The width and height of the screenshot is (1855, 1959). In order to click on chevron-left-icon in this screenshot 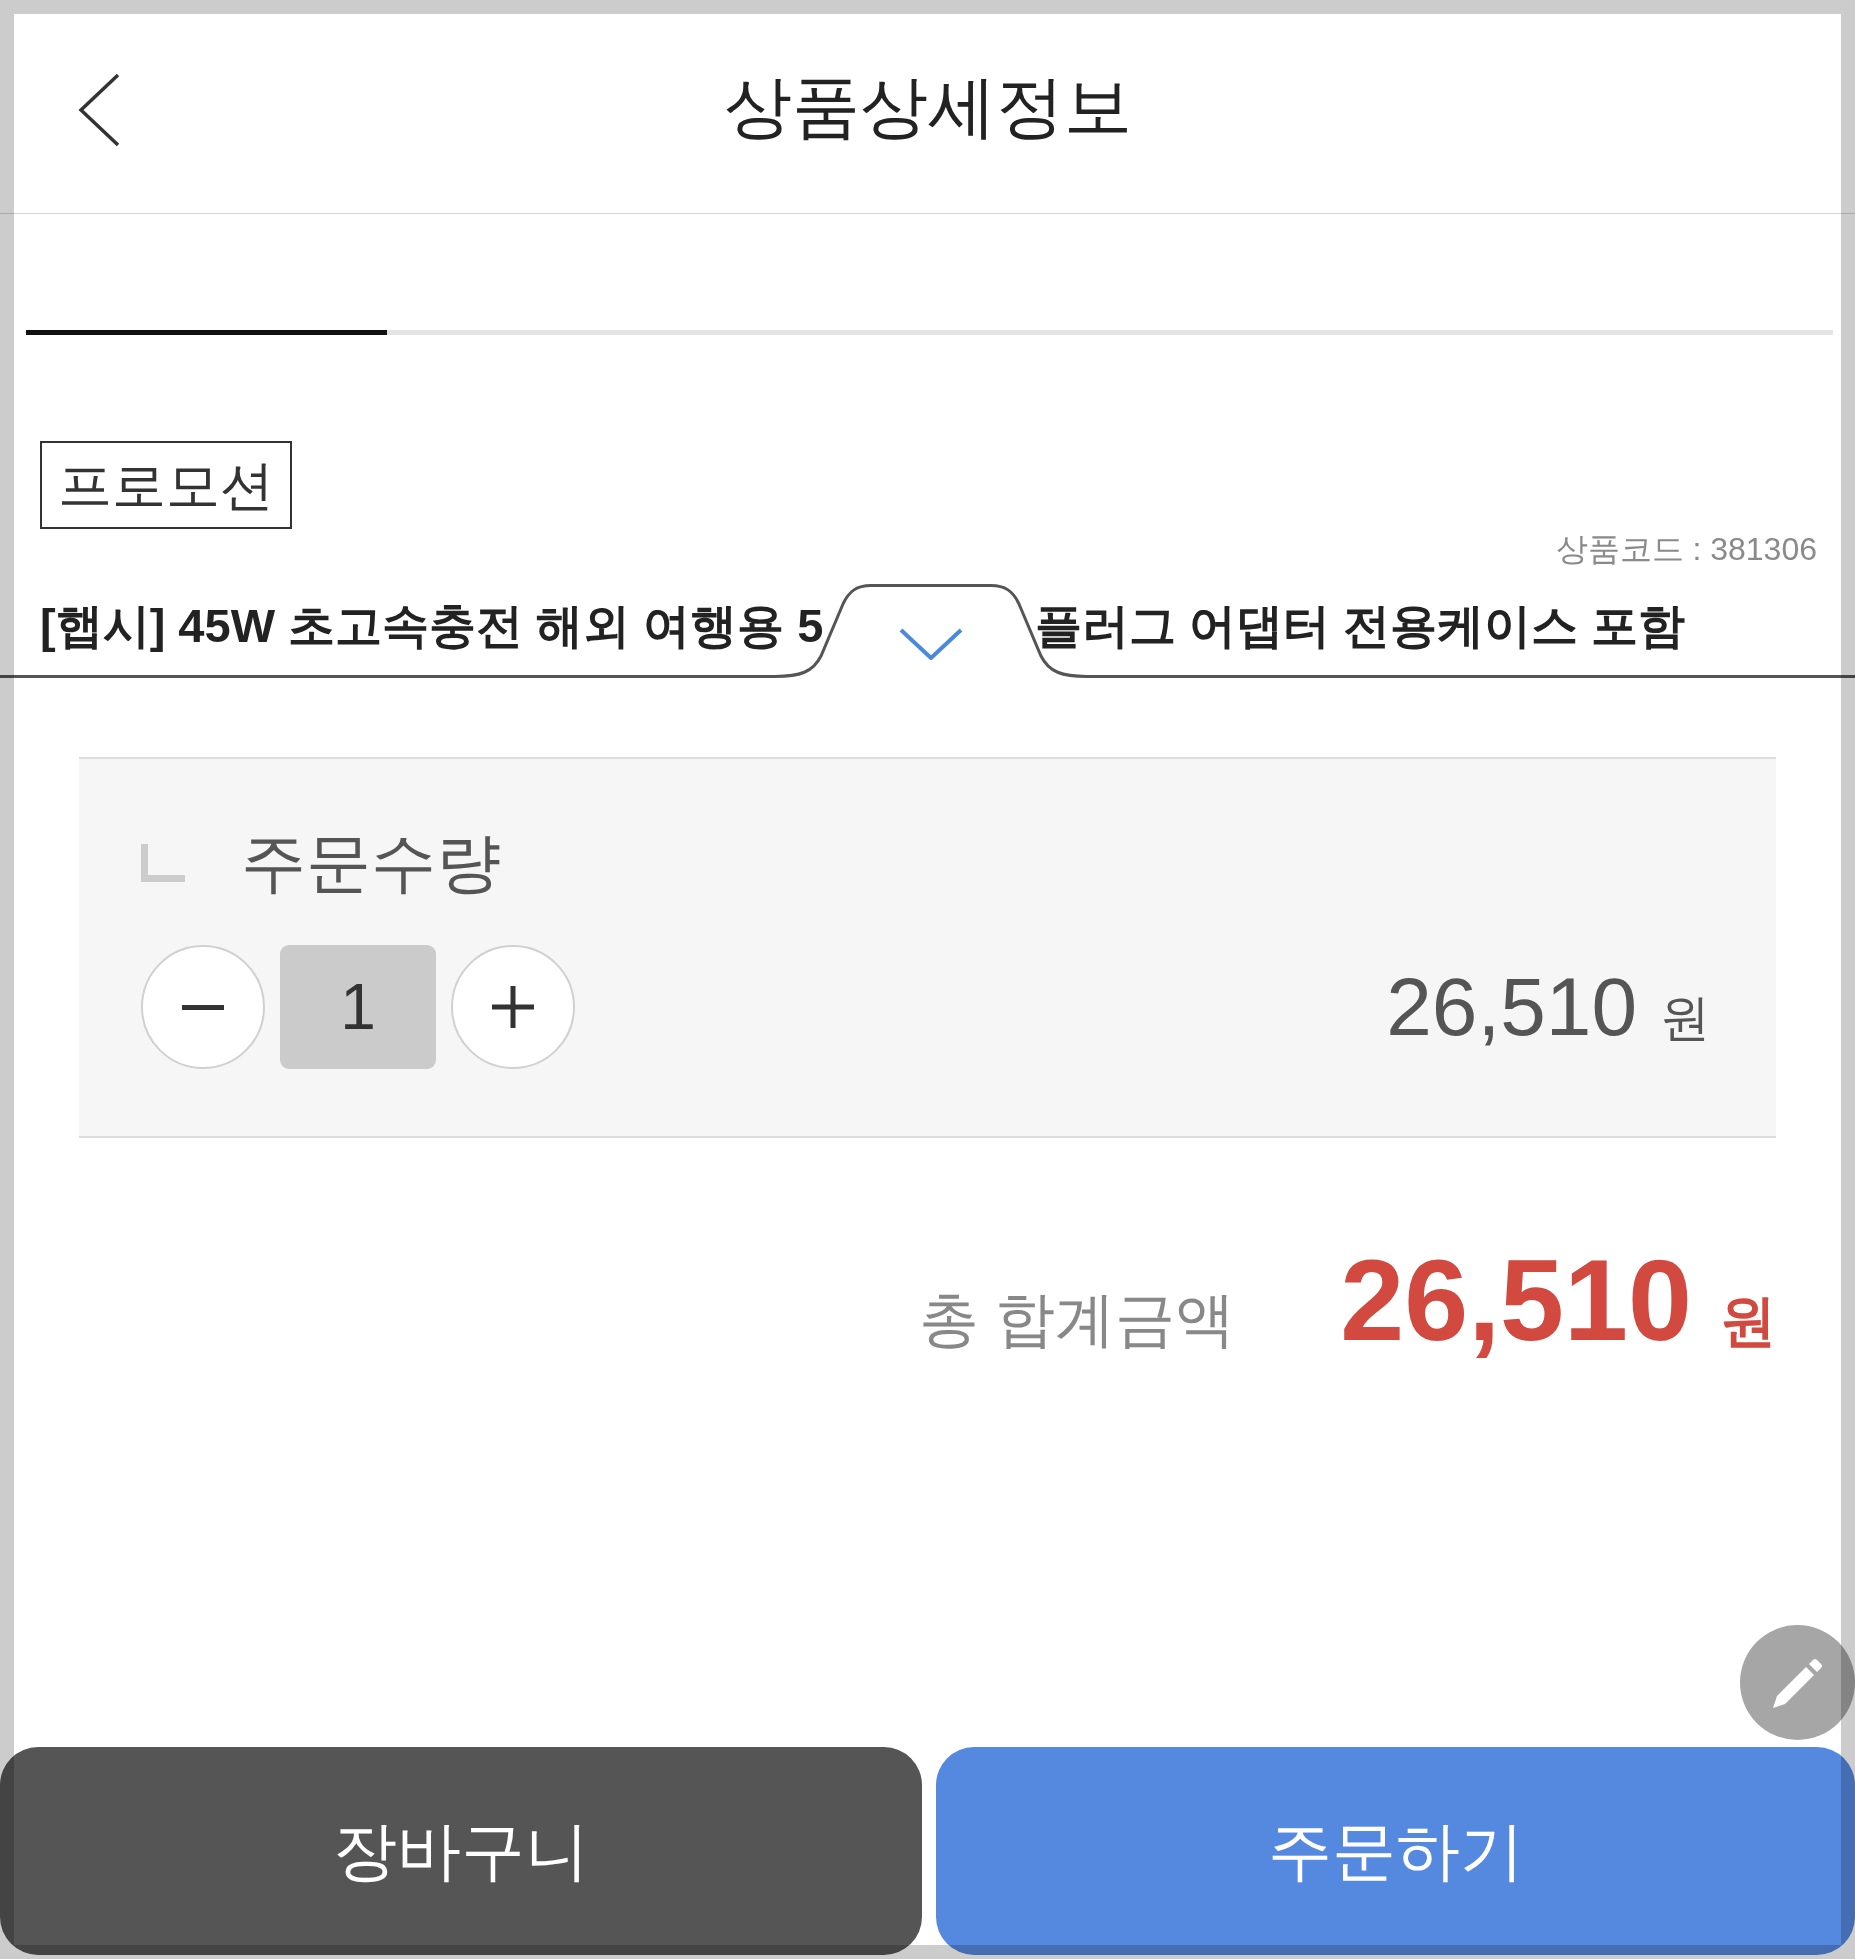, I will do `click(99, 110)`.